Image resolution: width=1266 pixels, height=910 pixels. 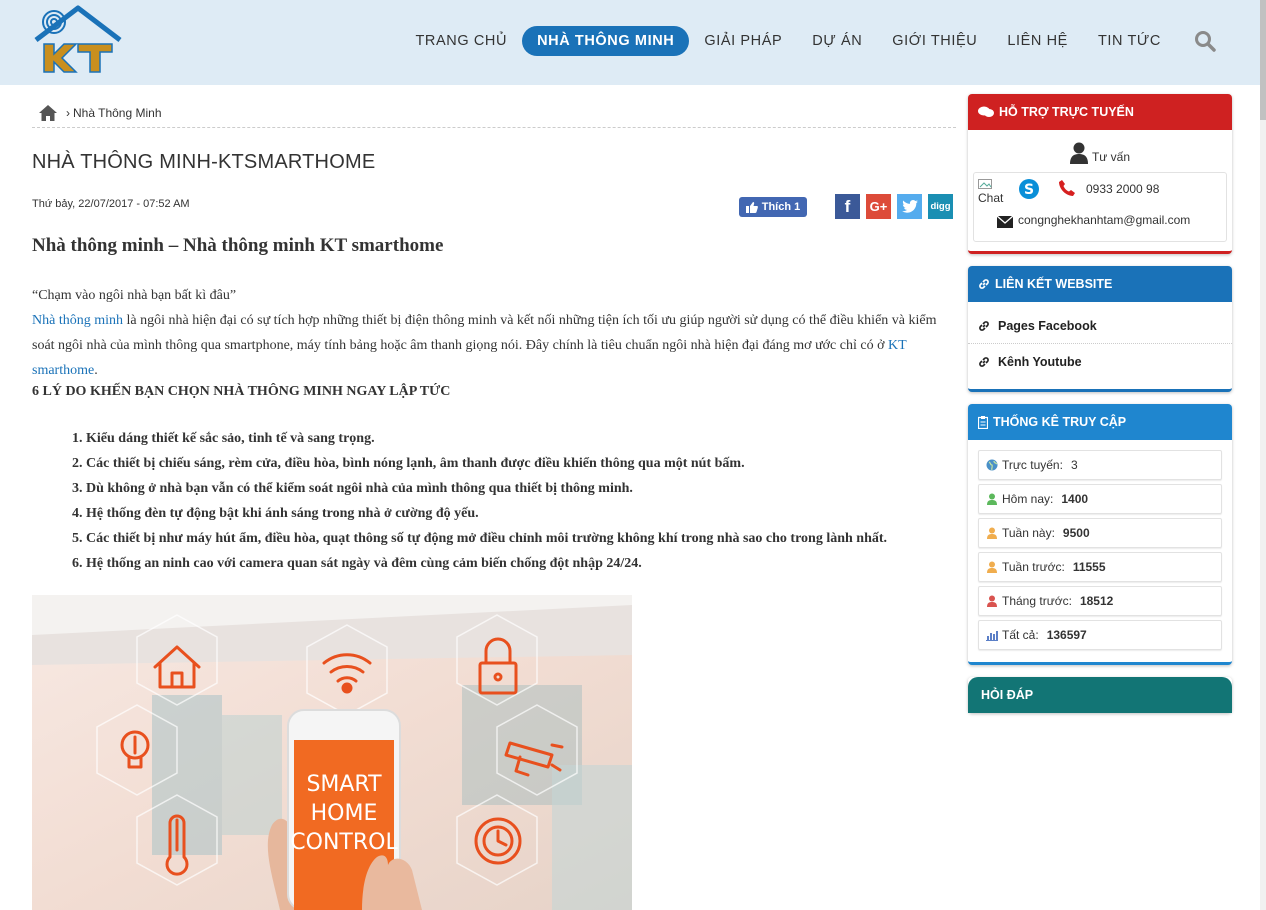 I want to click on link-item-youtube: Kênh Youtube, so click(x=1100, y=362).